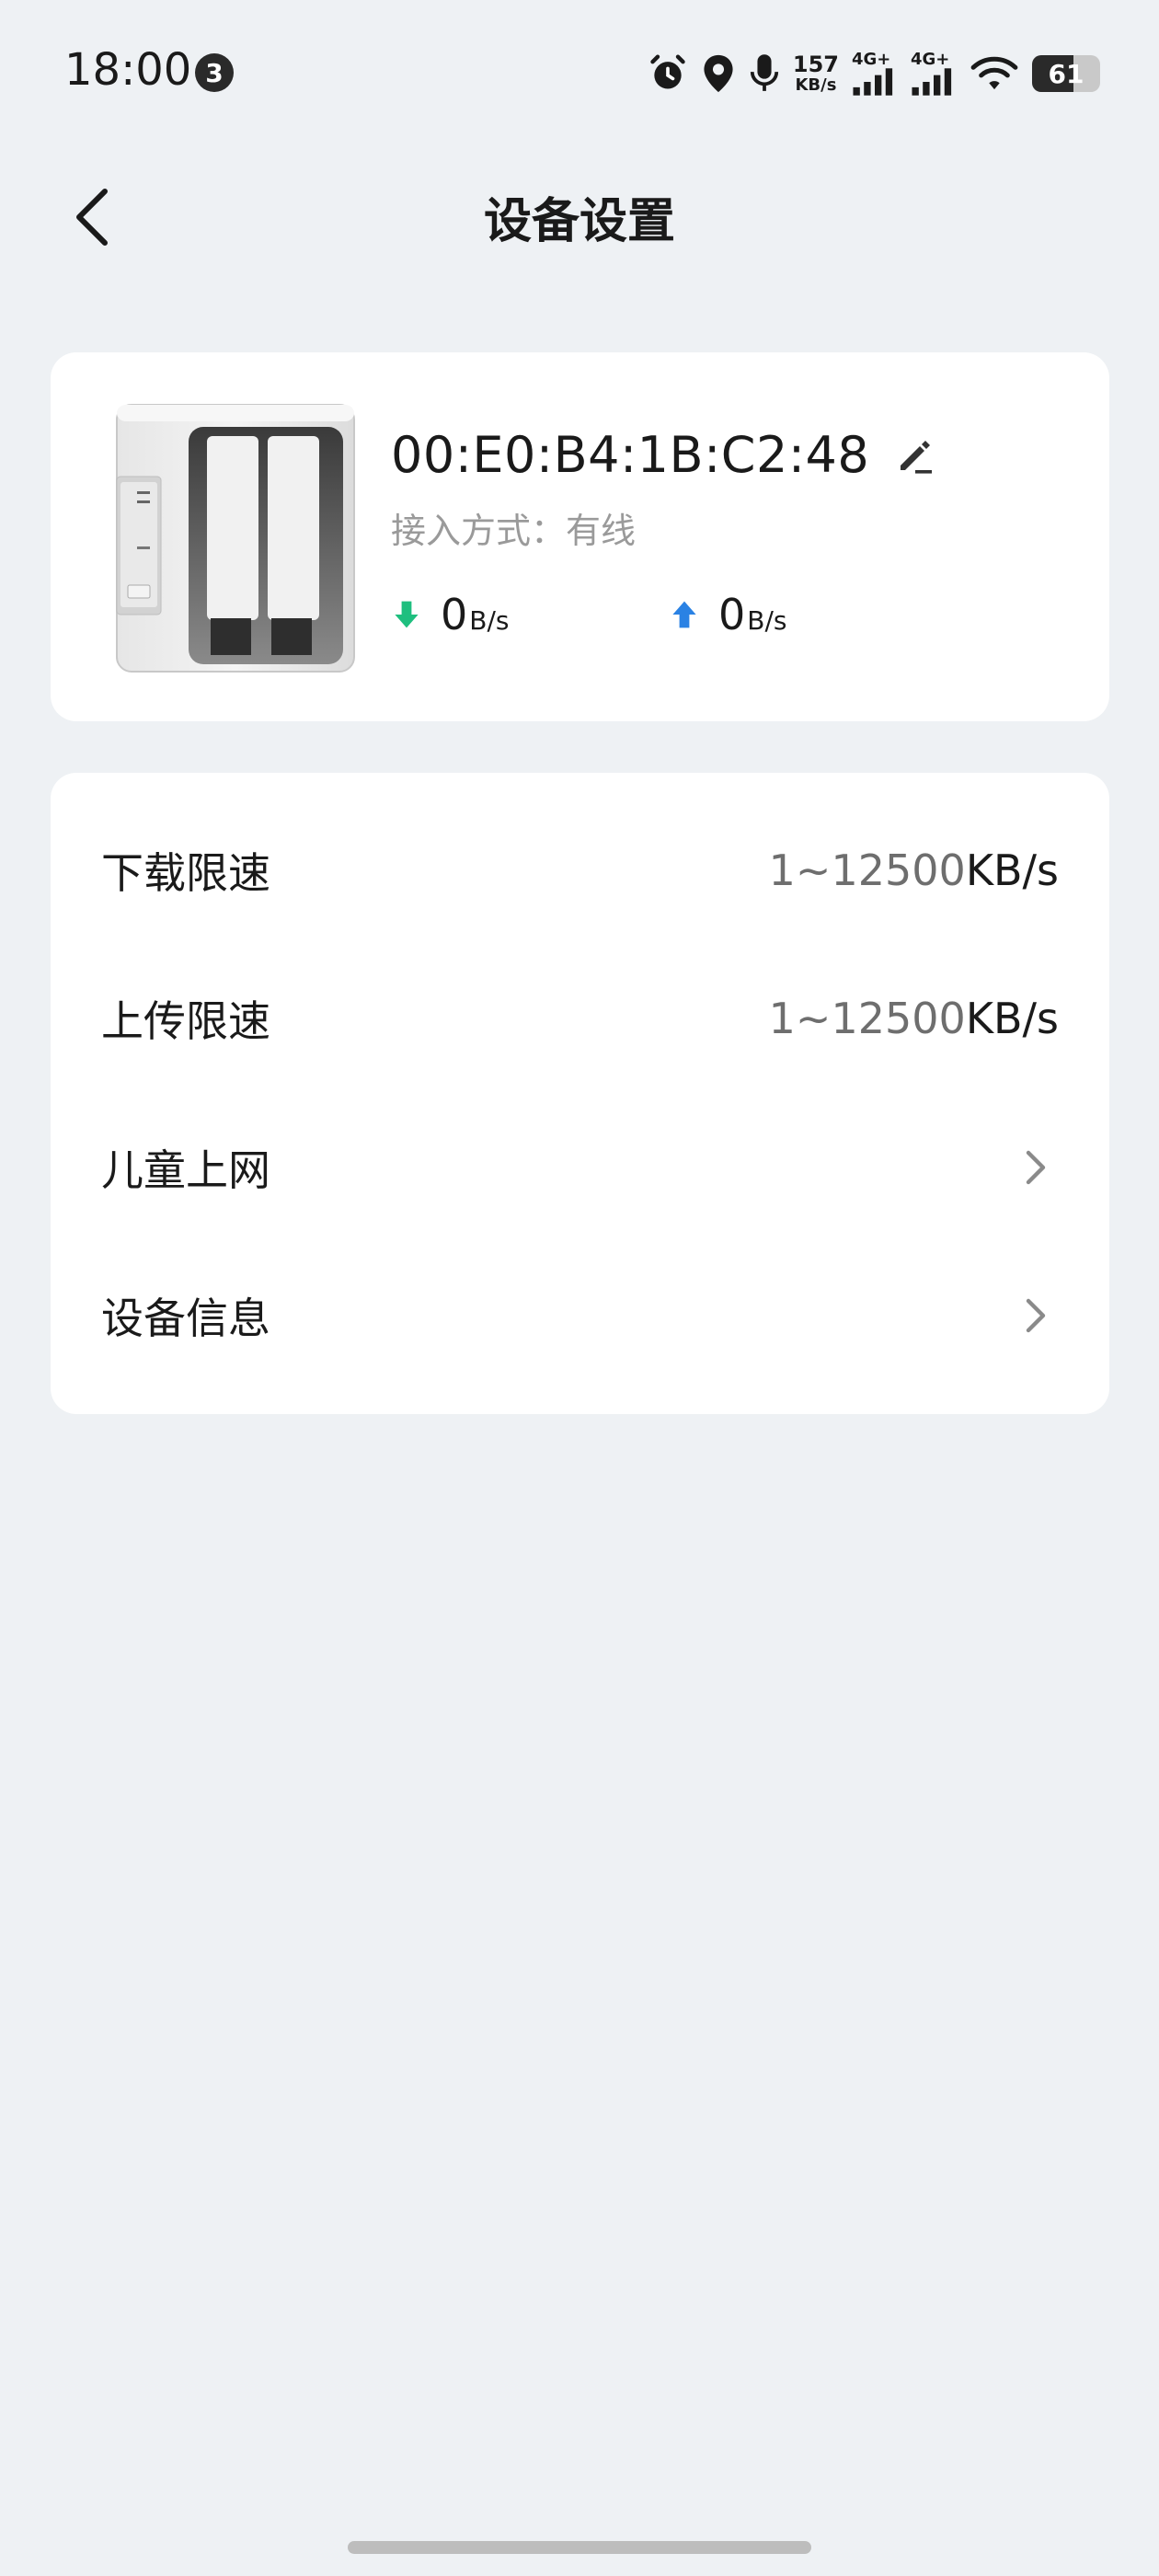  I want to click on notification-count-badge: 3, so click(214, 72).